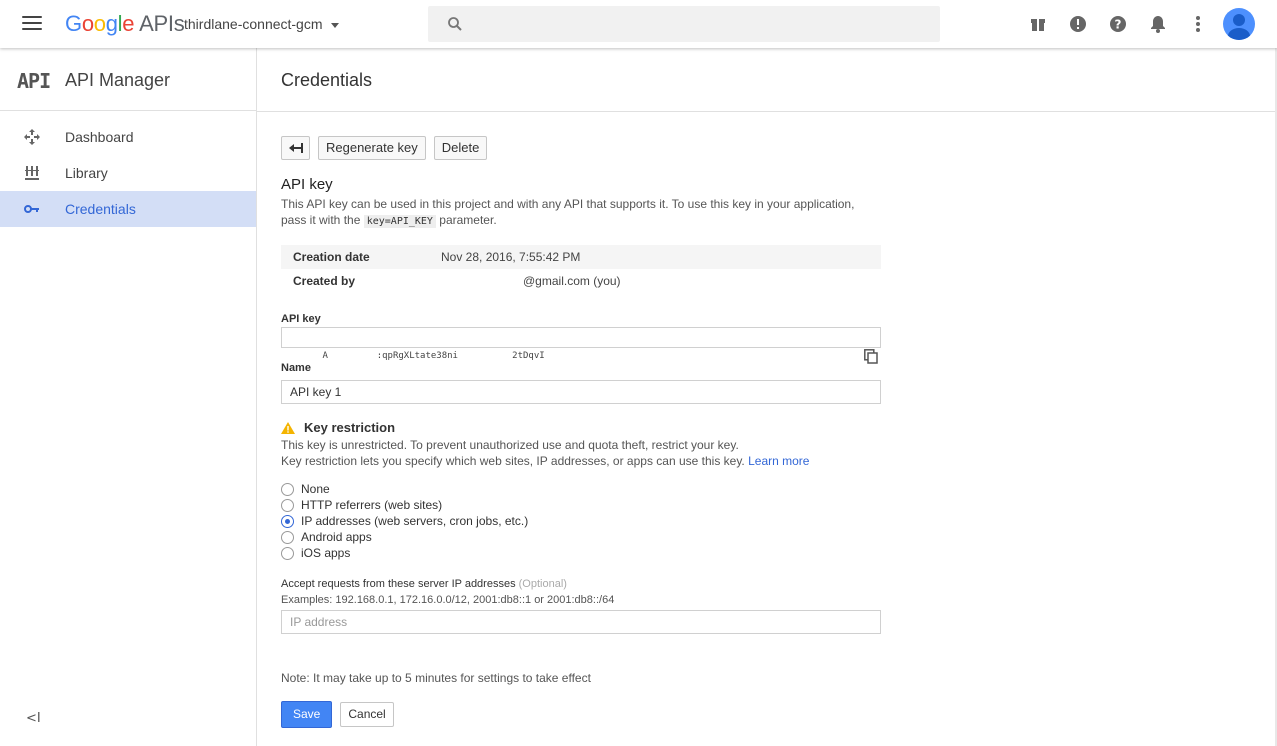 Image resolution: width=1277 pixels, height=746 pixels. Describe the element at coordinates (327, 80) in the screenshot. I see `page-title: Credentials` at that location.